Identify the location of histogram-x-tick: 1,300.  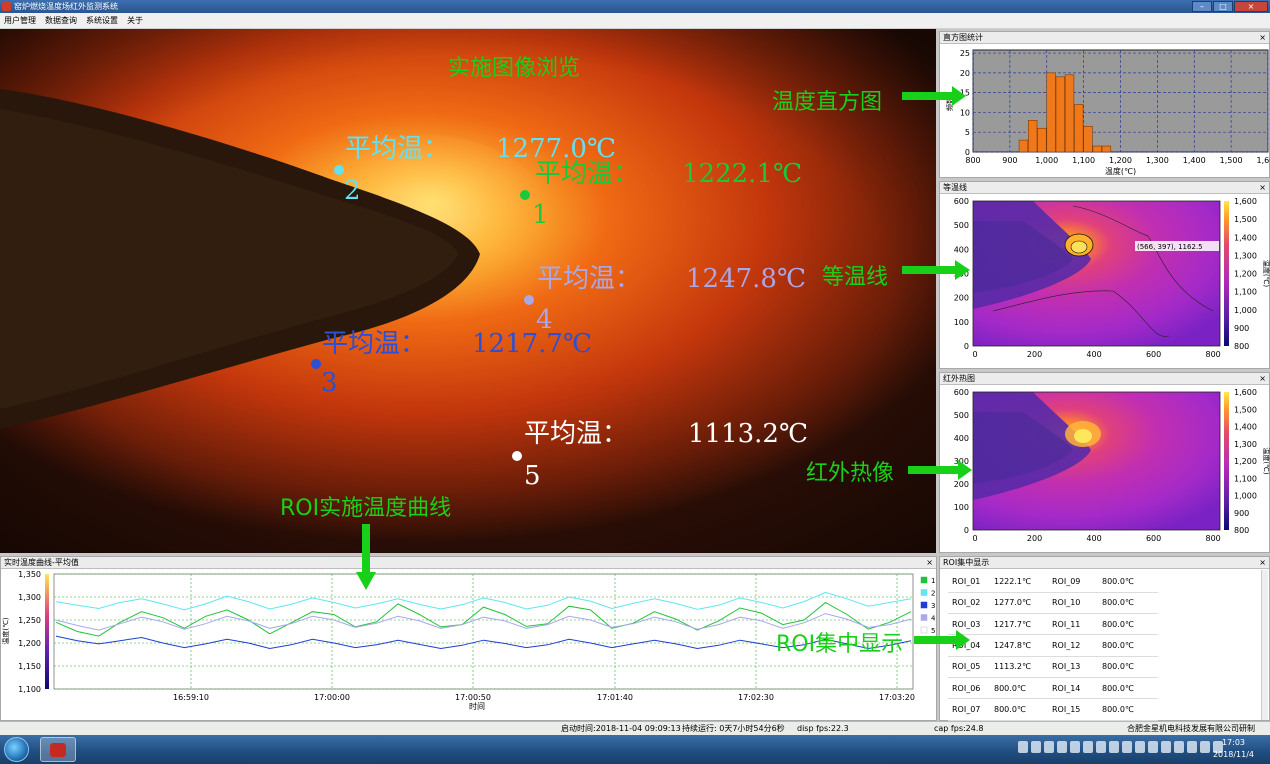
(1157, 160).